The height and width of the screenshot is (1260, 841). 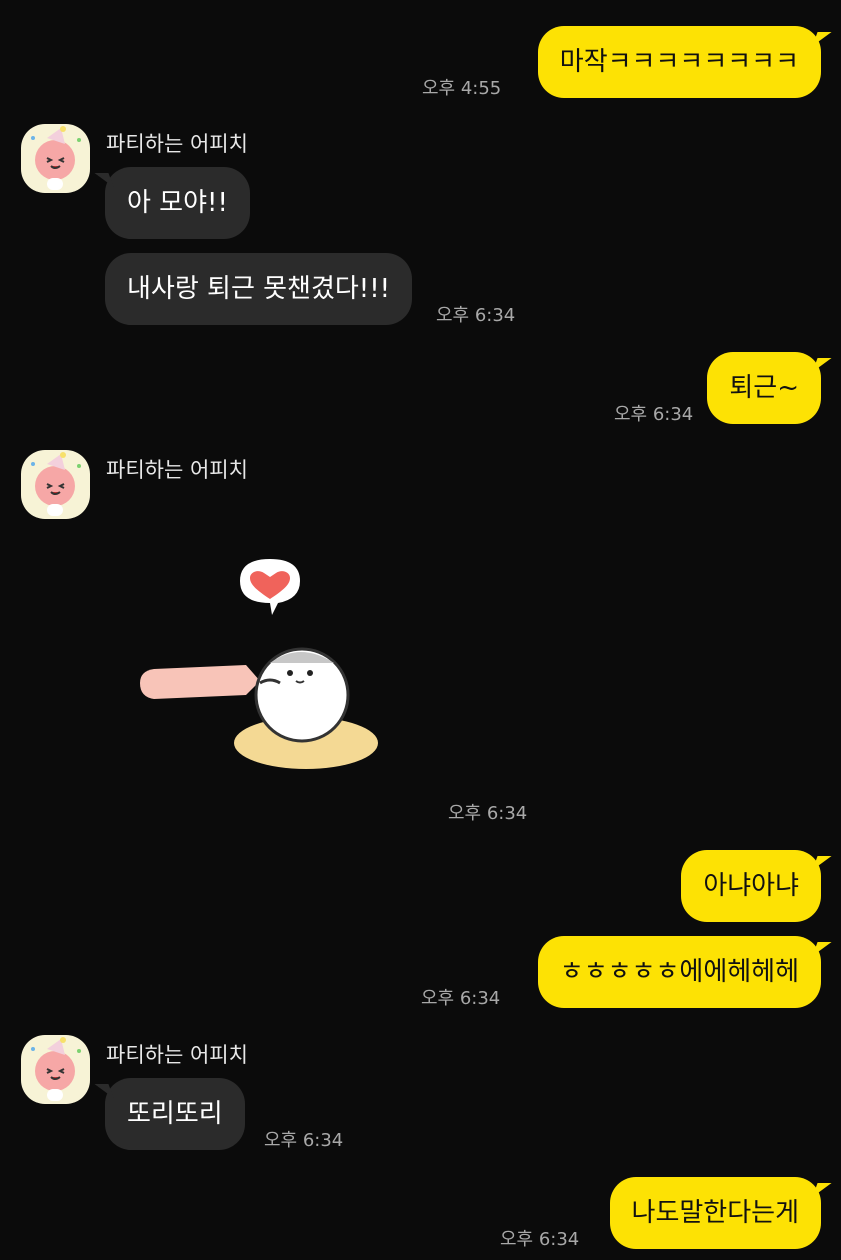 What do you see at coordinates (177, 203) in the screenshot?
I see `incoming-message: 아 모야!!` at bounding box center [177, 203].